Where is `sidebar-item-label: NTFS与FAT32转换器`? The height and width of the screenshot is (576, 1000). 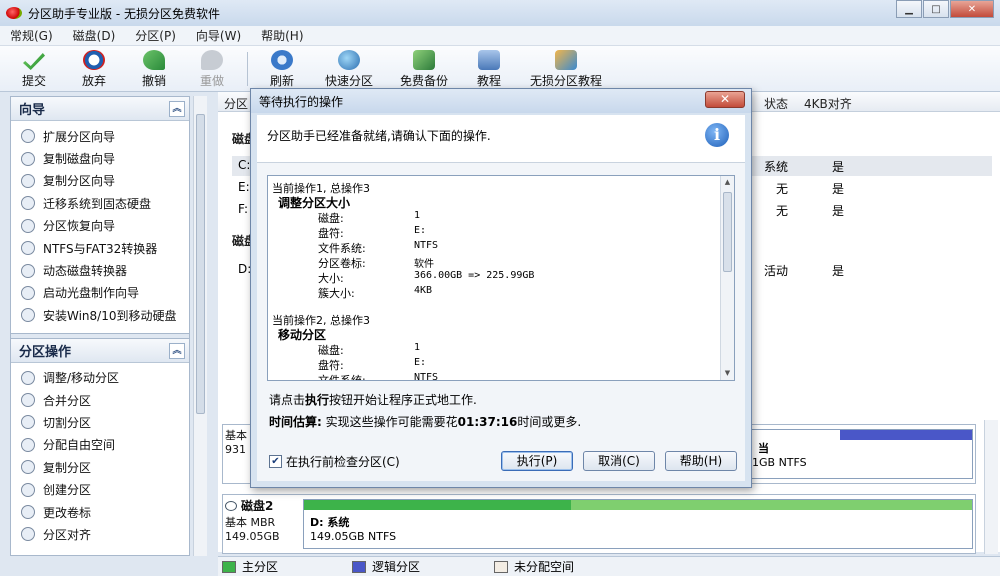 sidebar-item-label: NTFS与FAT32转换器 is located at coordinates (100, 248).